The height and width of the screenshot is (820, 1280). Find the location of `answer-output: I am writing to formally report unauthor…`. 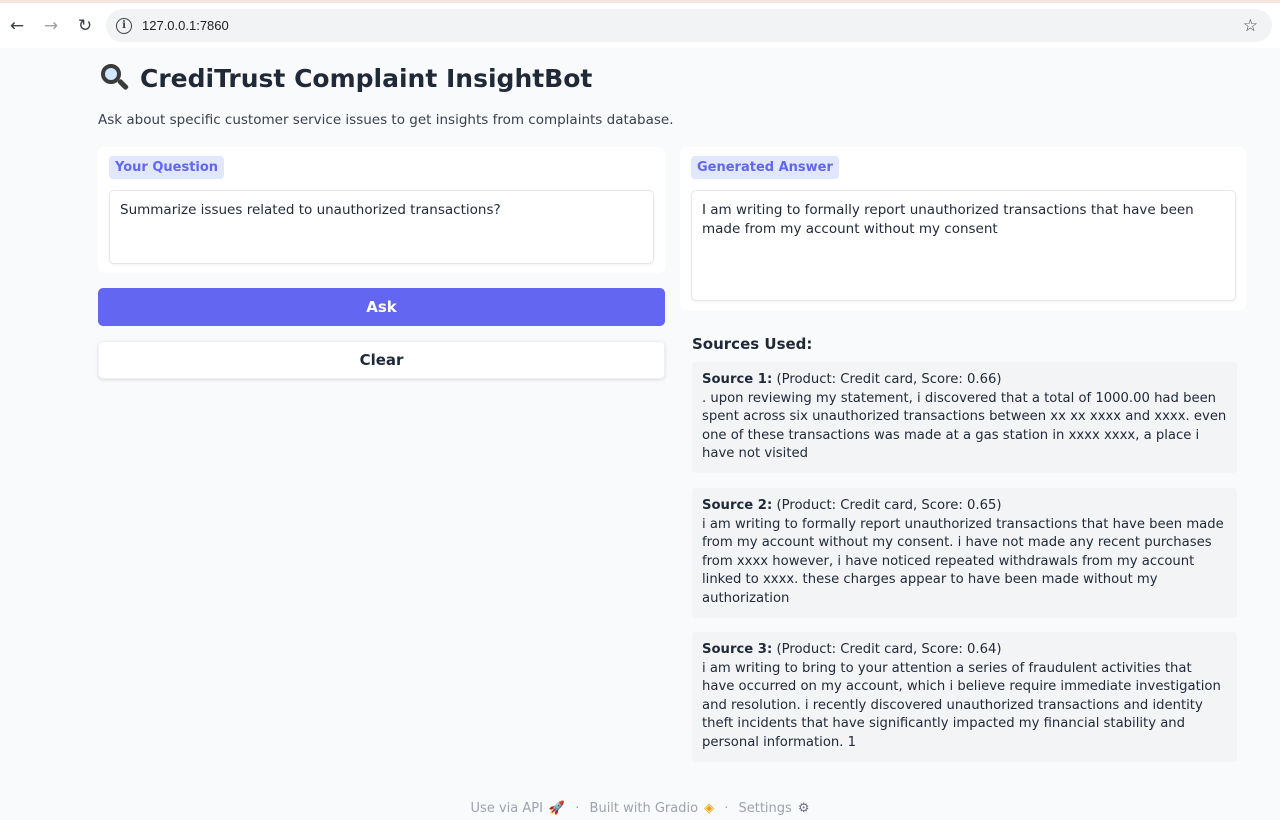

answer-output: I am writing to formally report unauthor… is located at coordinates (963, 245).